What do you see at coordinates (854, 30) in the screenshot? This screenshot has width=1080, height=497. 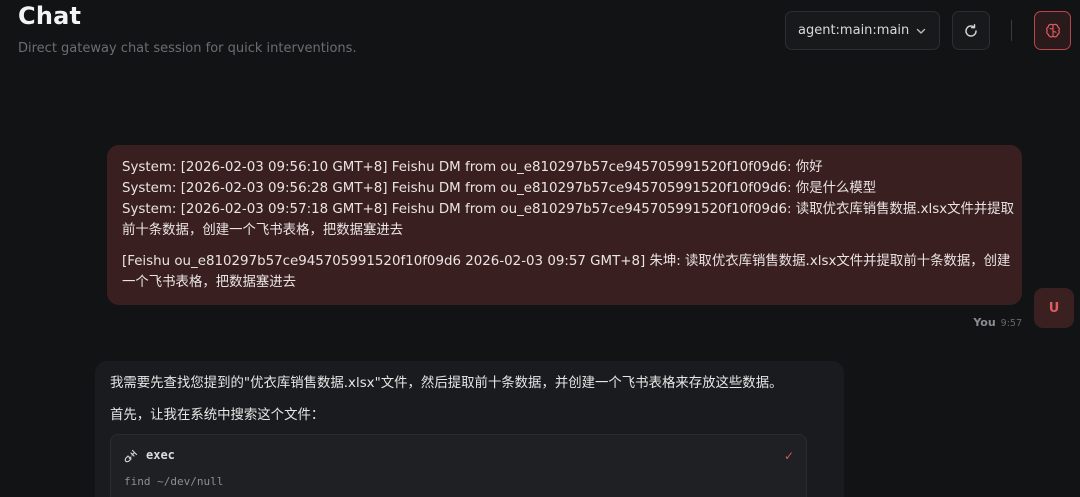 I see `session-select-value: agent:main:main` at bounding box center [854, 30].